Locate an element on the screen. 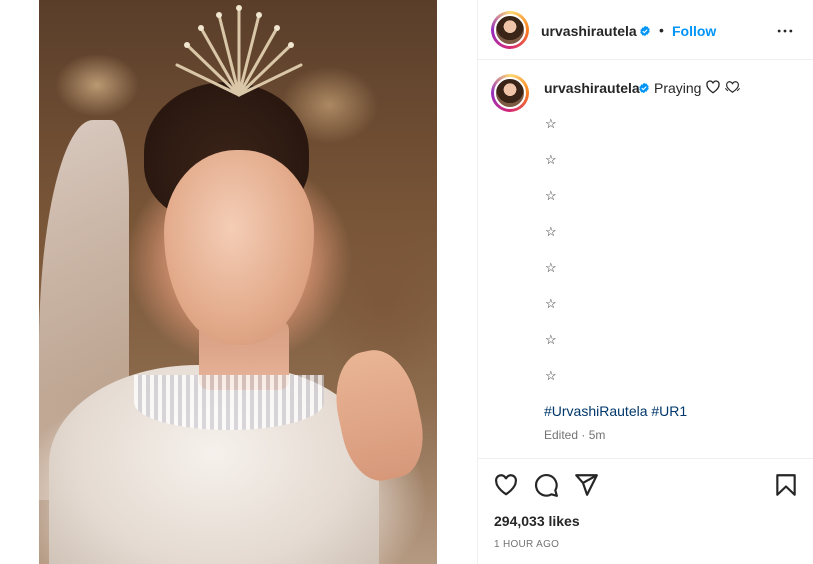 The image size is (813, 564). caption-meta: Edited · 5m is located at coordinates (574, 435).